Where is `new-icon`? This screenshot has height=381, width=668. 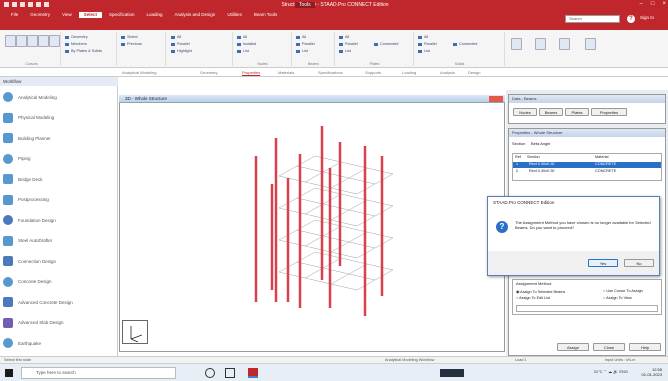
new-icon is located at coordinates (14, 4).